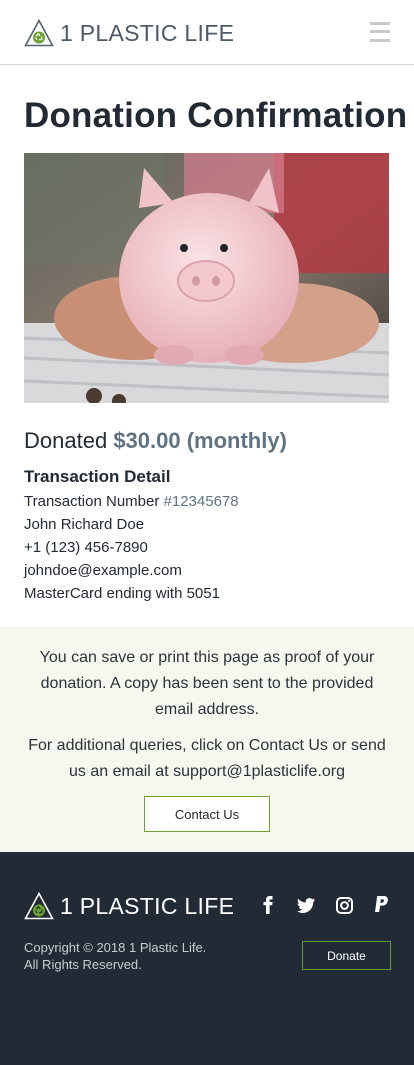 The width and height of the screenshot is (414, 1065). Describe the element at coordinates (122, 593) in the screenshot. I see `payment-method: MasterCard ending with 5051` at that location.